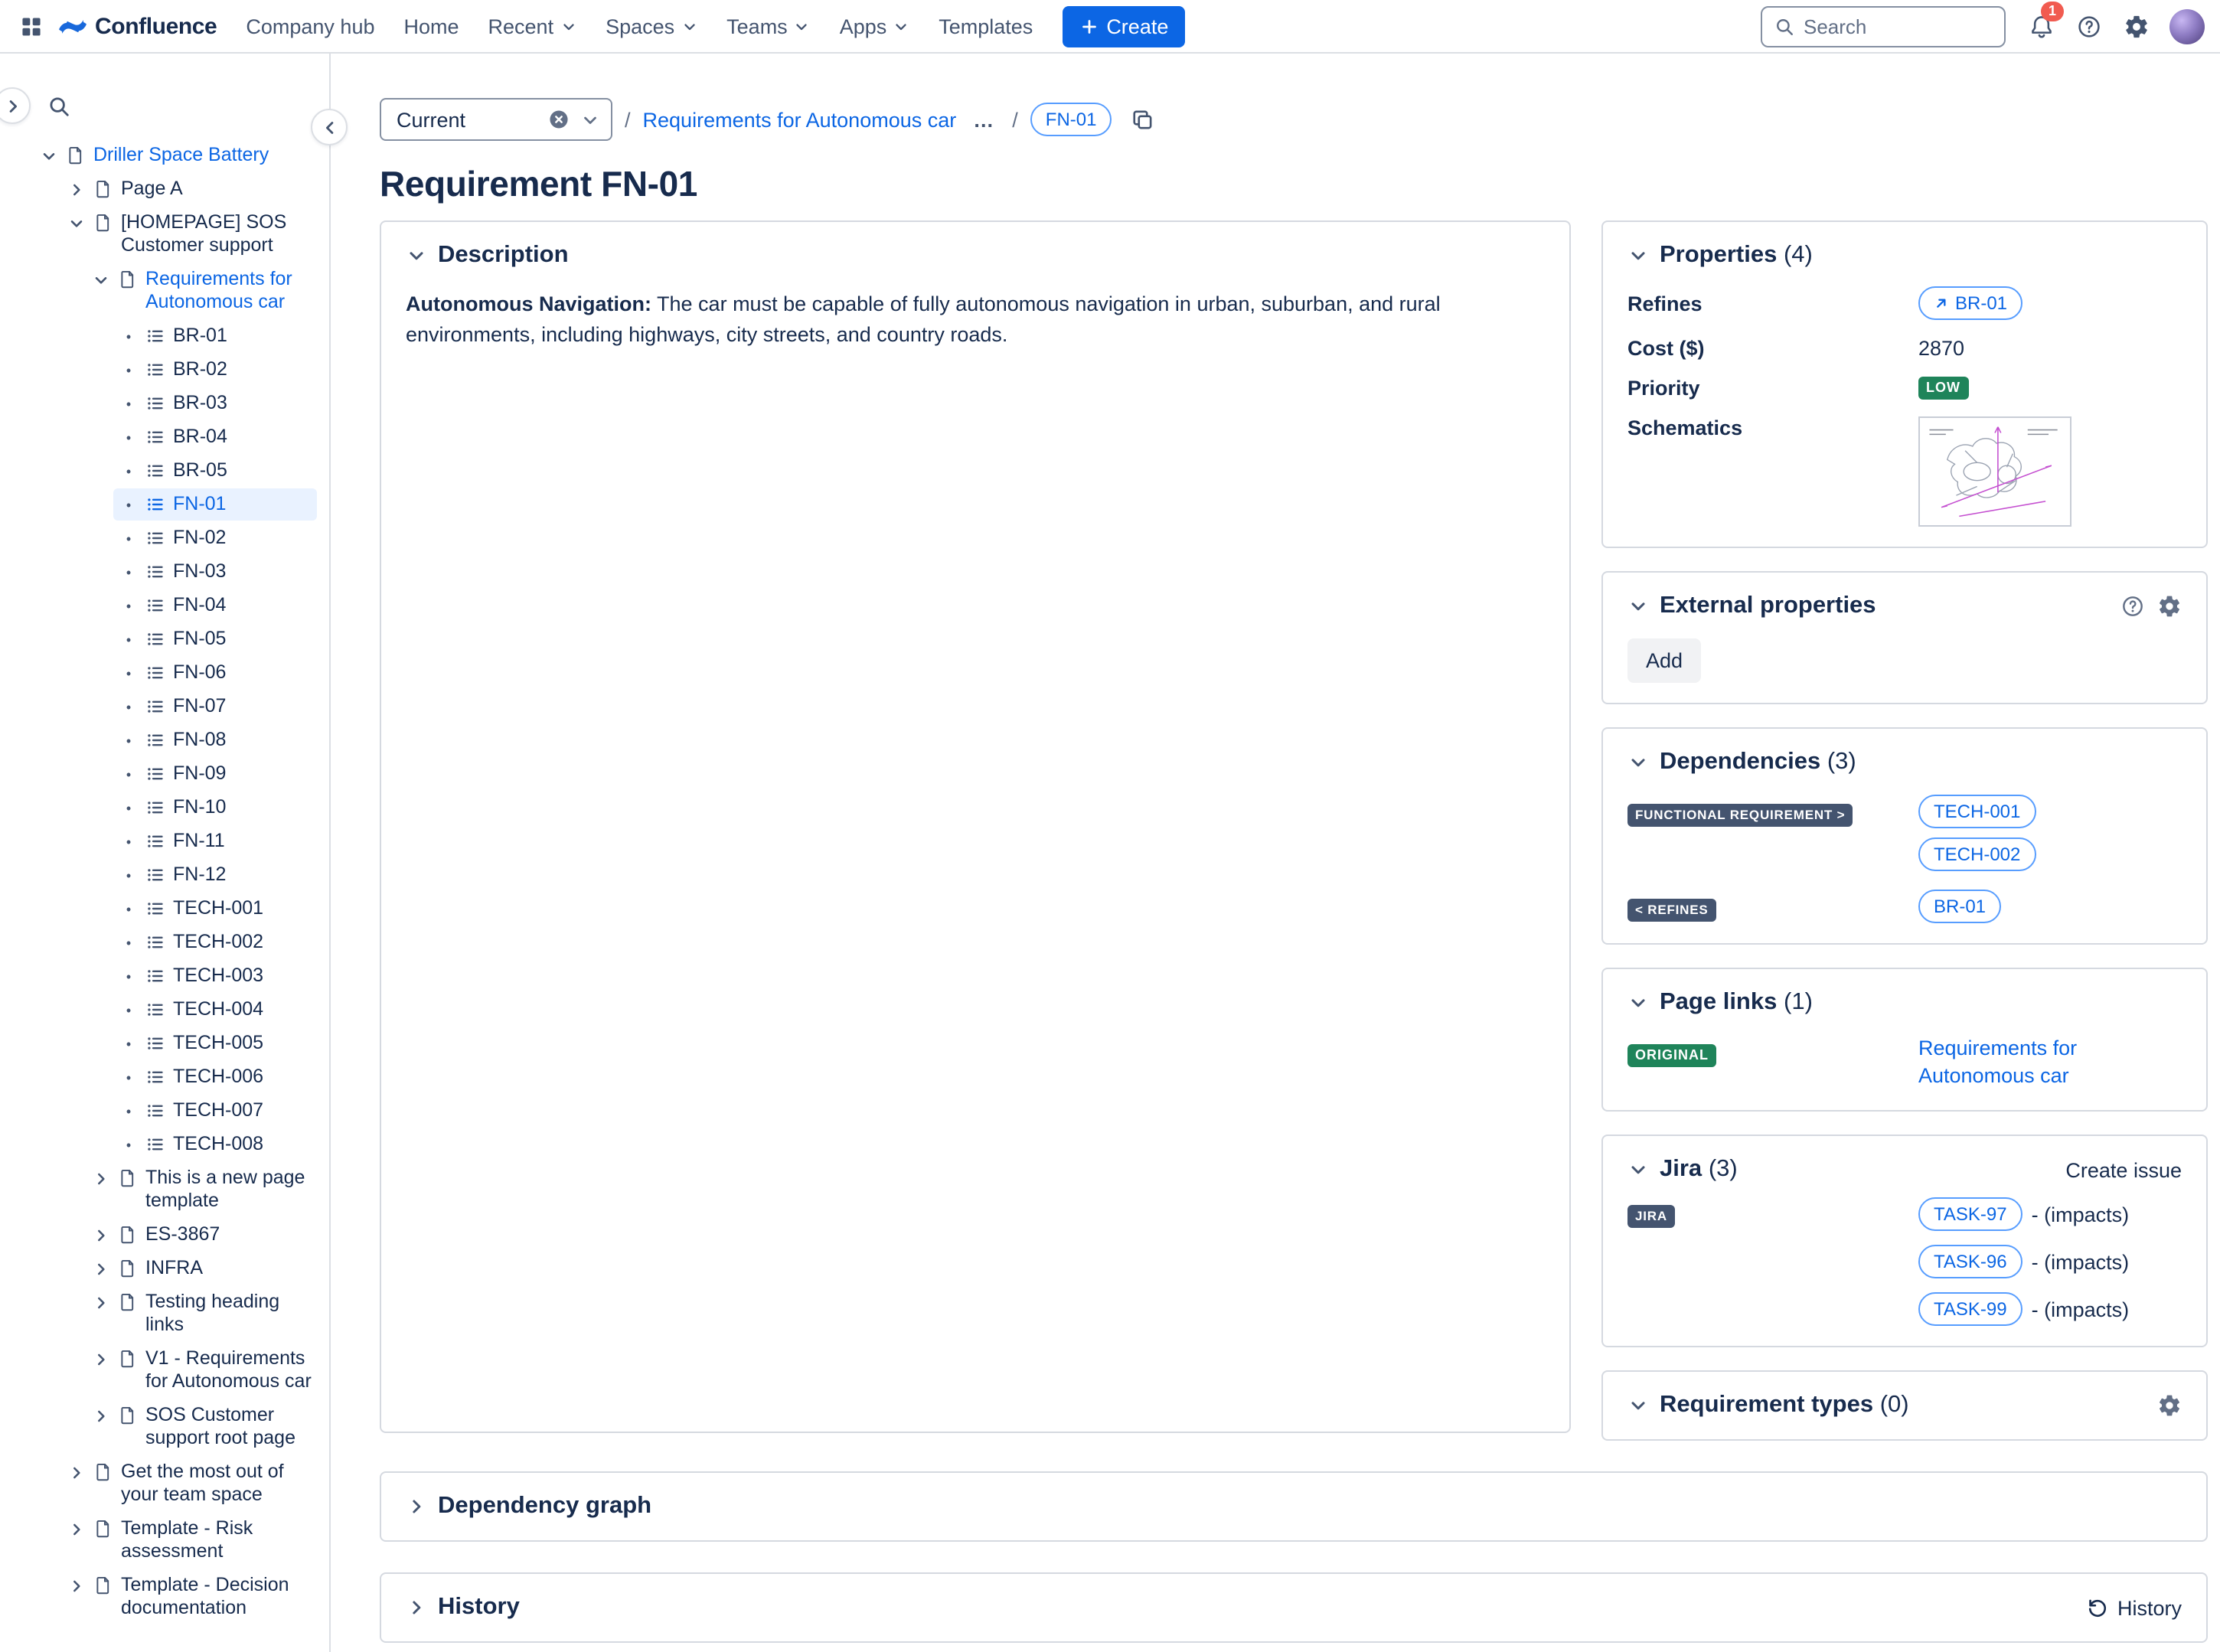 The image size is (2220, 1652). What do you see at coordinates (215, 808) in the screenshot?
I see `tree-item-fn-10: • FN-10` at bounding box center [215, 808].